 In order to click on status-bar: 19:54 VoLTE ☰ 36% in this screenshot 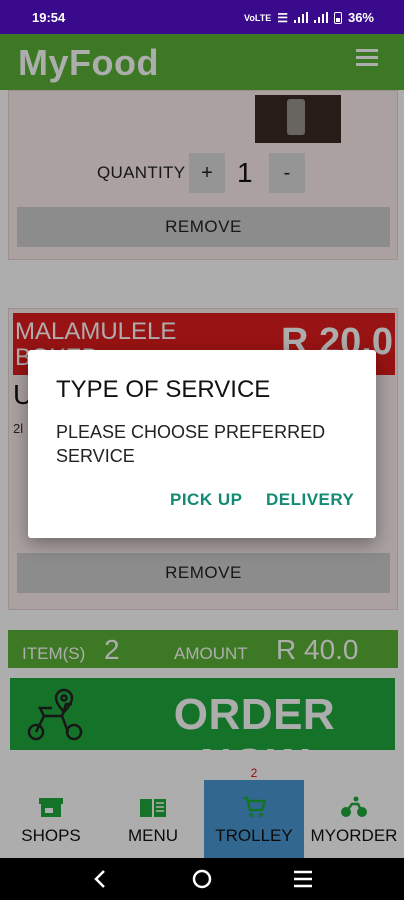, I will do `click(202, 17)`.